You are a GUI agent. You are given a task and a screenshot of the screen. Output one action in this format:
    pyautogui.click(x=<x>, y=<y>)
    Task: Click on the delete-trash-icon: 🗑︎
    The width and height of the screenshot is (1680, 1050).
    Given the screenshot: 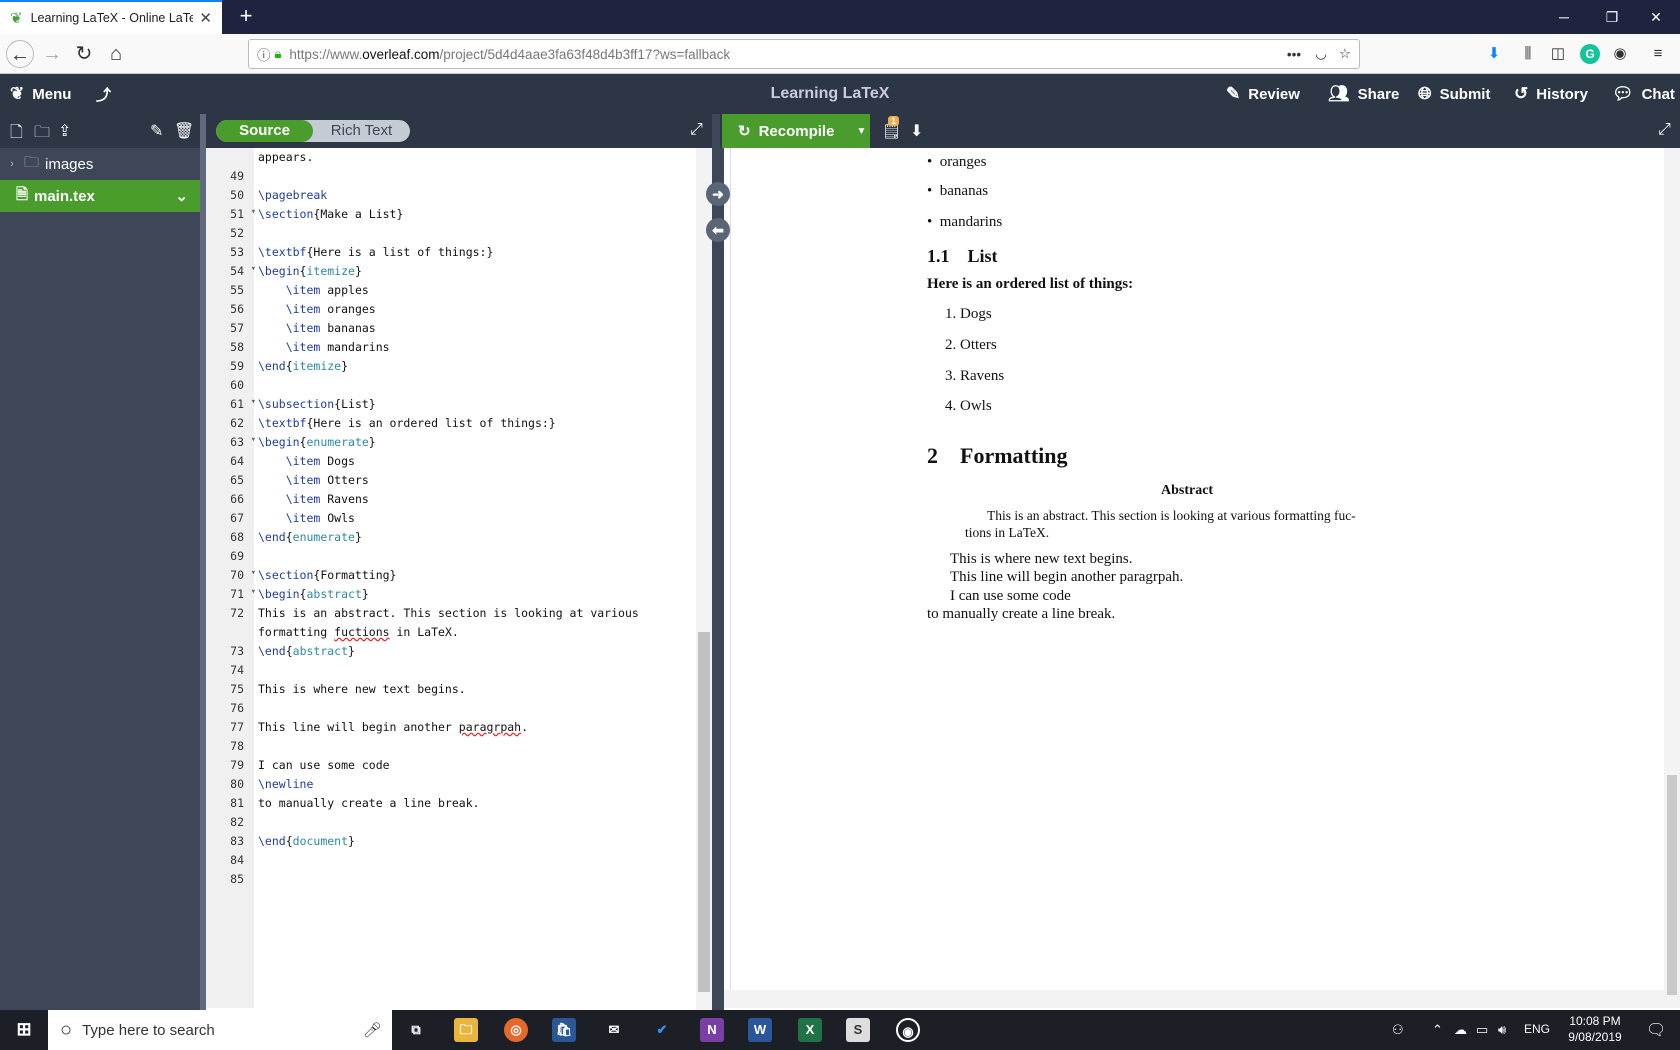 What is the action you would take?
    pyautogui.click(x=184, y=131)
    